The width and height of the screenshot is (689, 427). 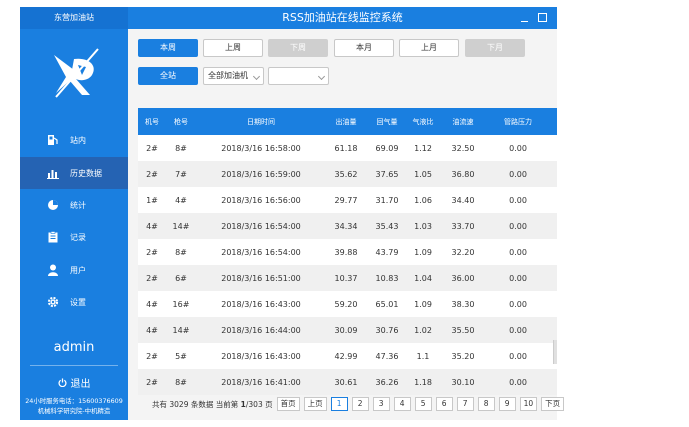 What do you see at coordinates (429, 48) in the screenshot?
I see `last-month-button: 上月` at bounding box center [429, 48].